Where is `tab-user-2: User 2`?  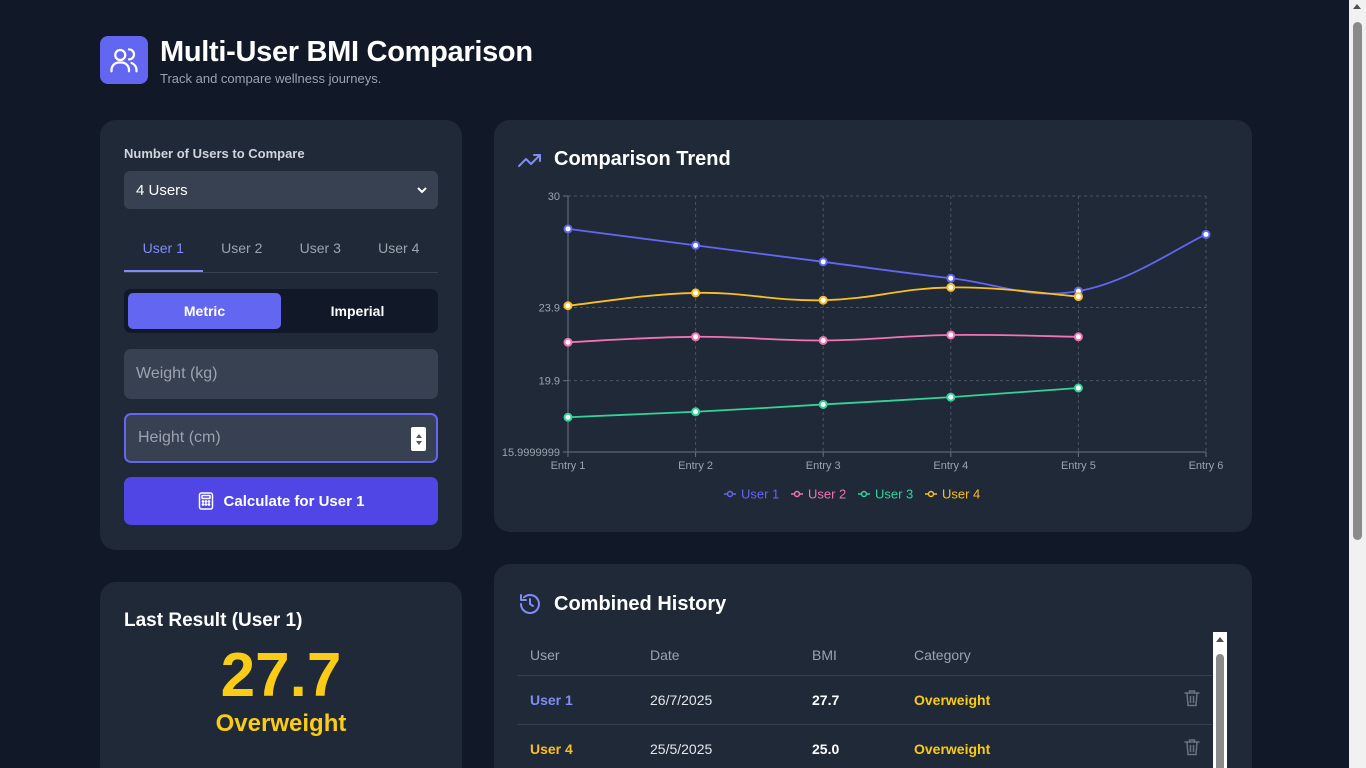 tab-user-2: User 2 is located at coordinates (242, 250).